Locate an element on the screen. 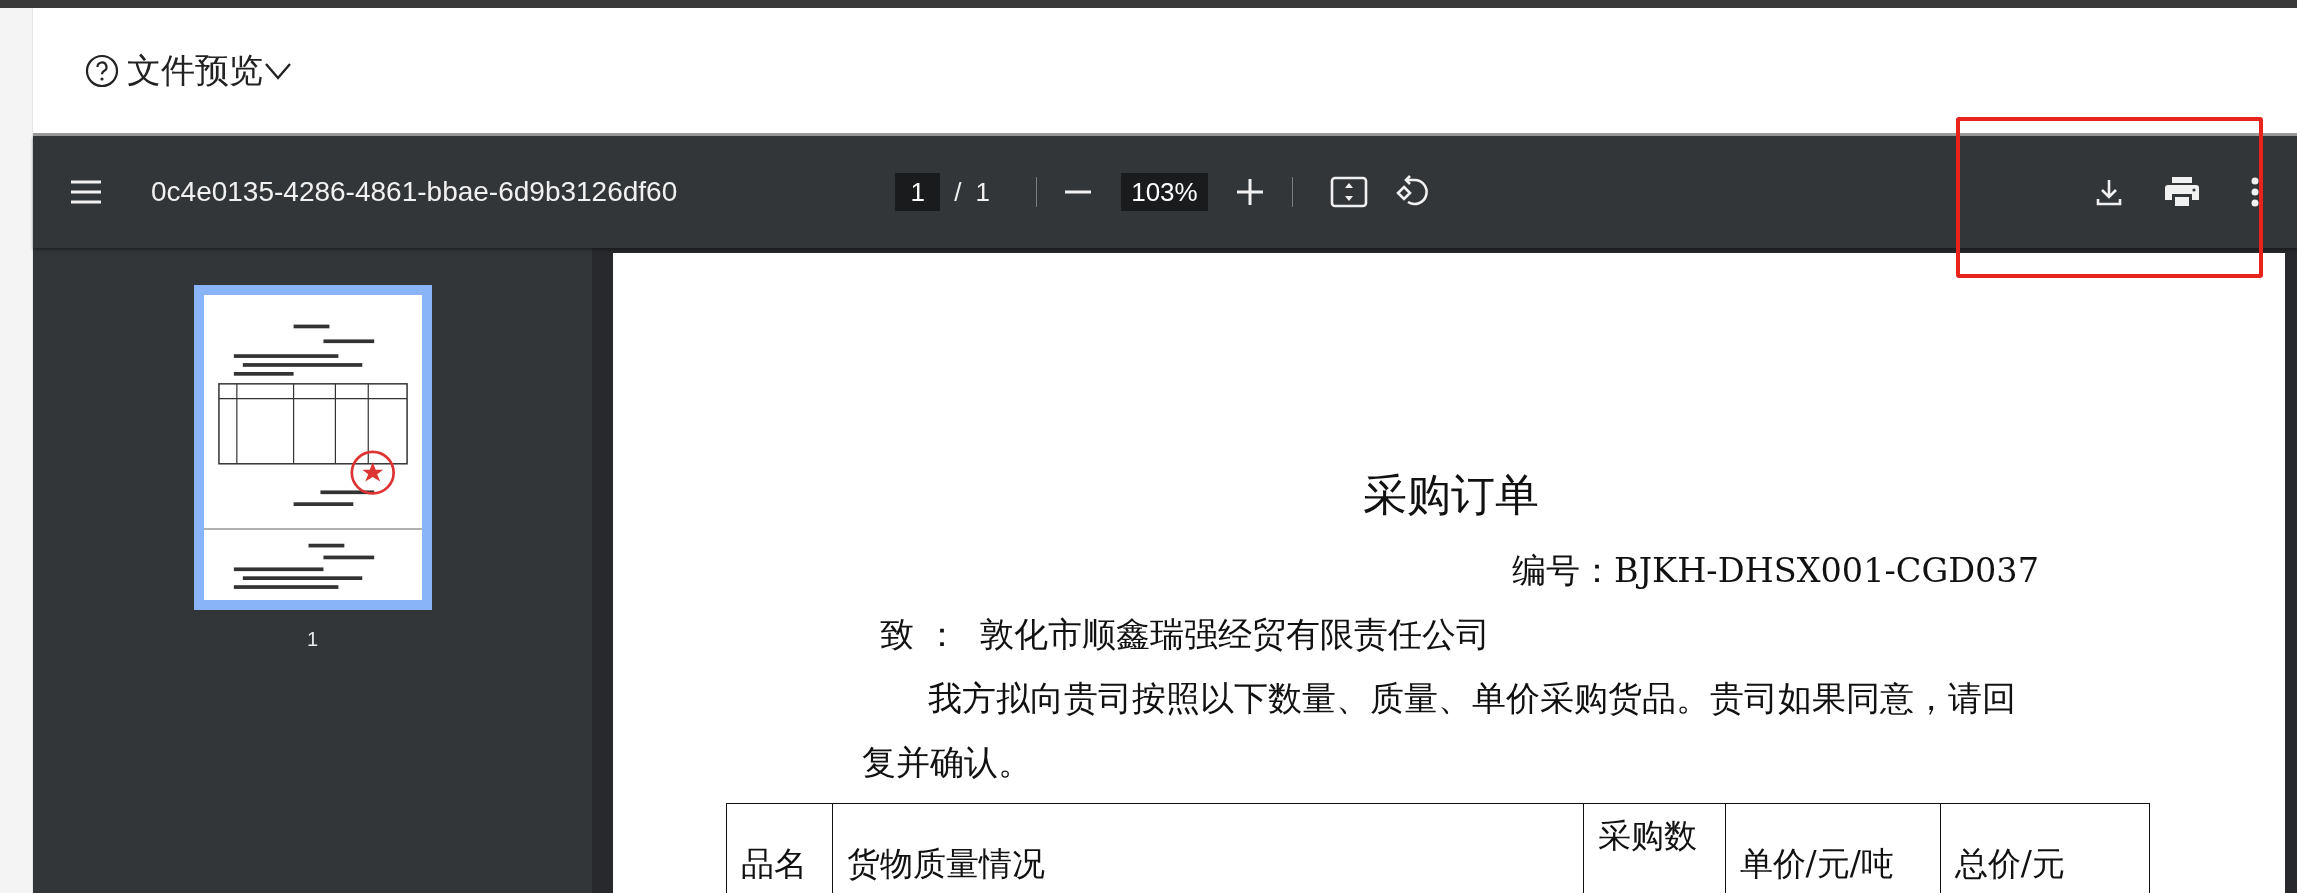 The height and width of the screenshot is (893, 2297). download-icon is located at coordinates (2108, 192).